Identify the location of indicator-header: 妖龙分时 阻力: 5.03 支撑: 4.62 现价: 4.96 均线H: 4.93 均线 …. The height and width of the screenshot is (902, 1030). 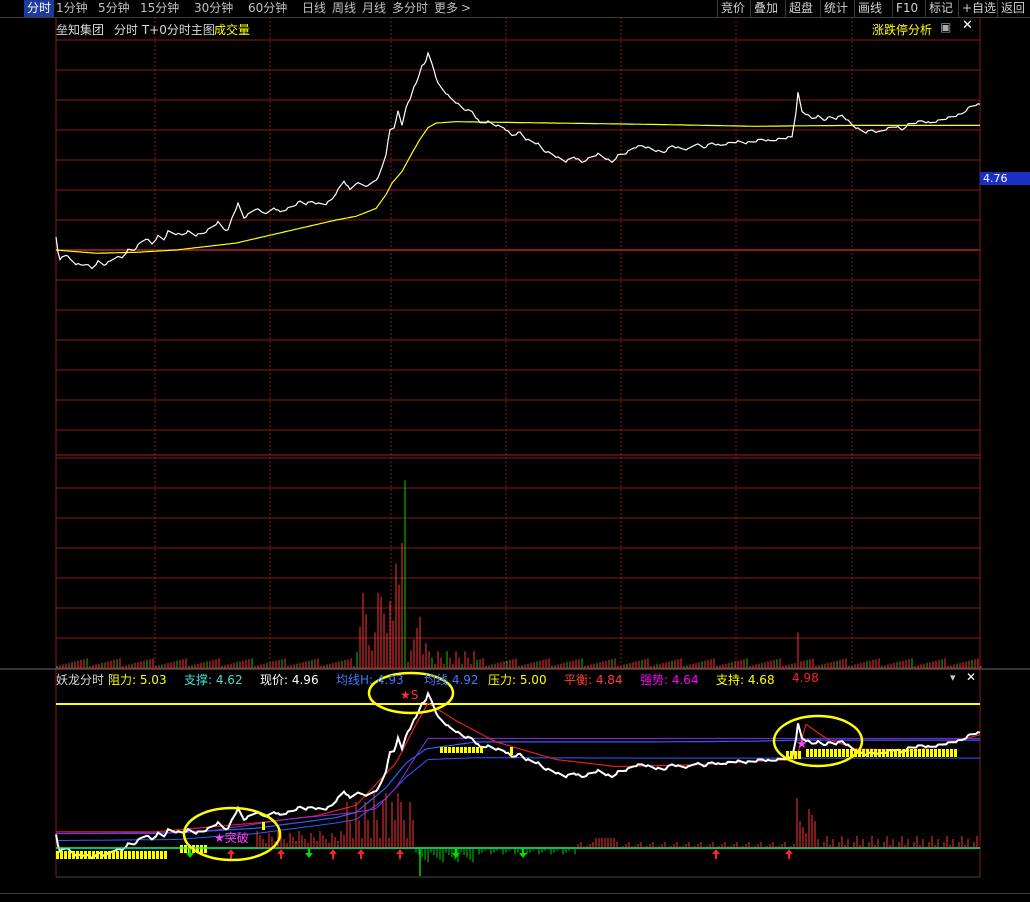
(506, 679).